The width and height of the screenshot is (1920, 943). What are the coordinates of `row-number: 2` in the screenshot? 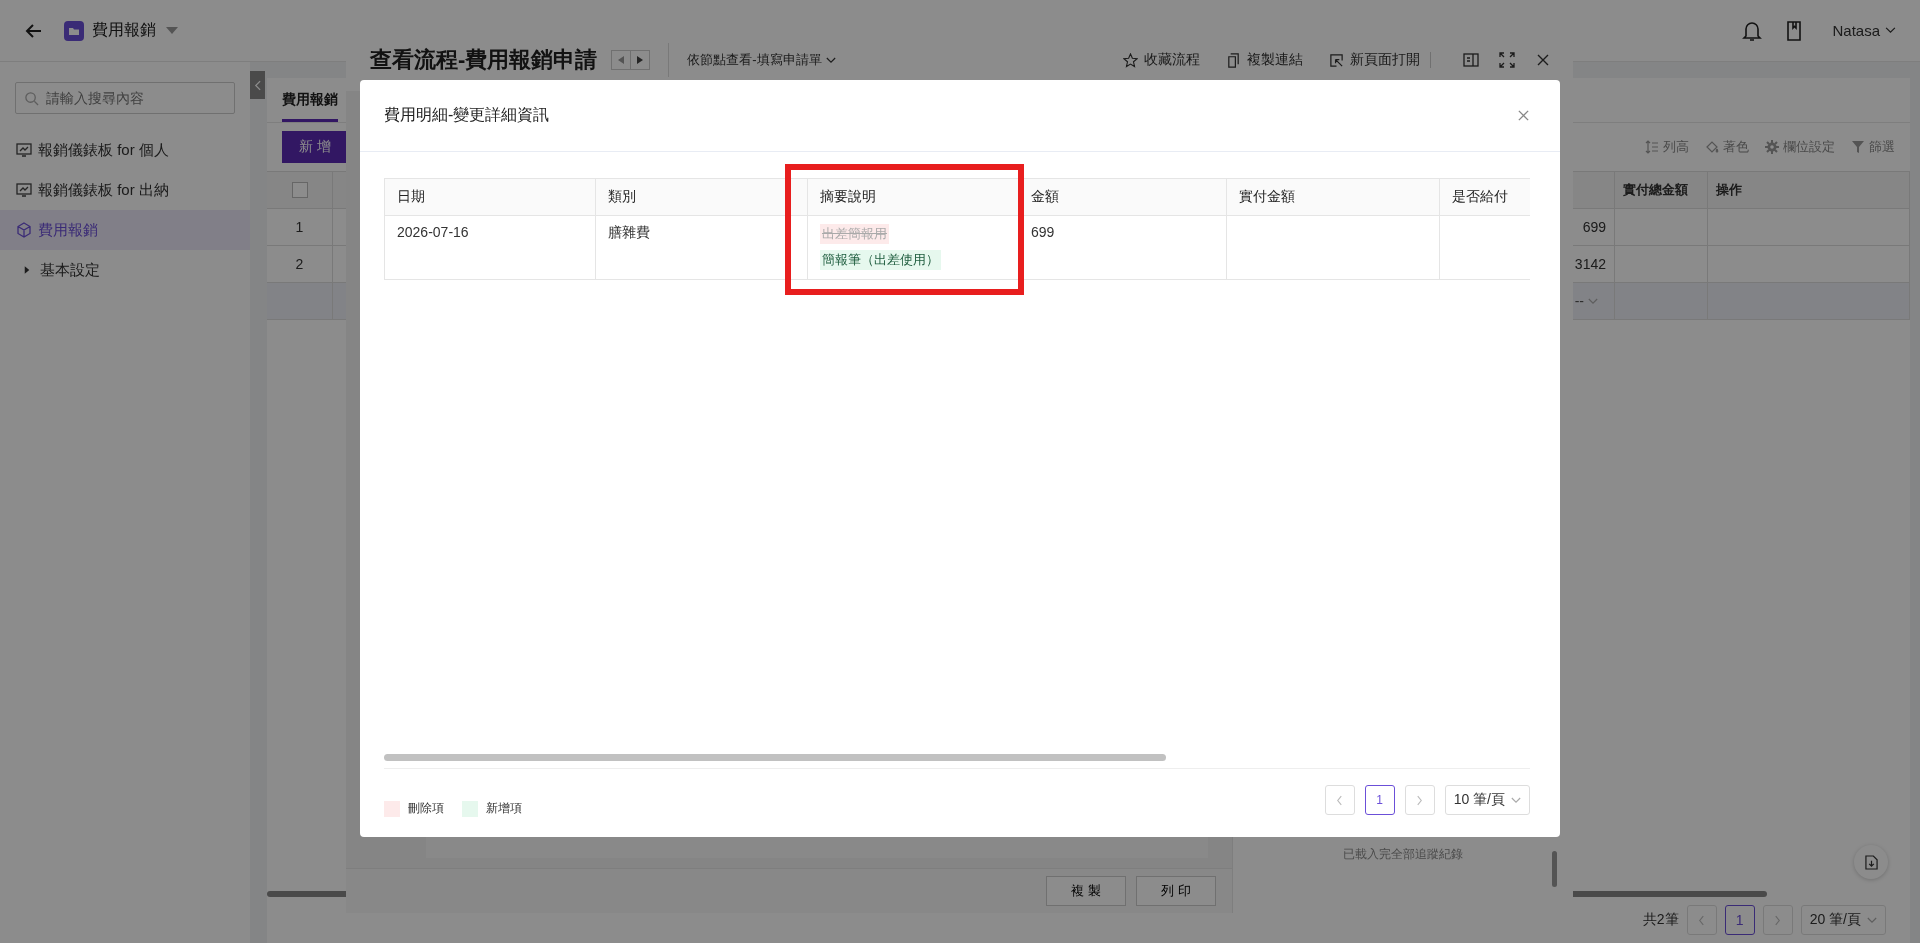 It's located at (300, 264).